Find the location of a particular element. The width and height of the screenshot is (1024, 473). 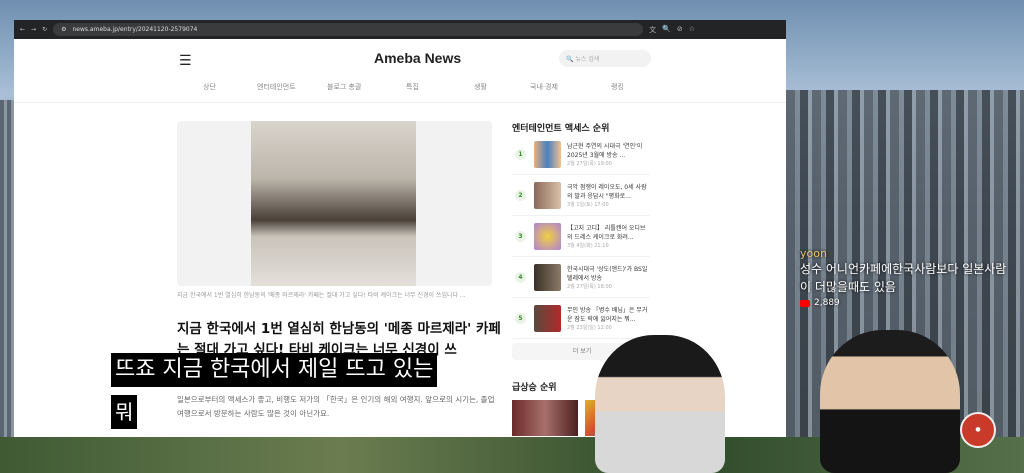

back-icon: ← is located at coordinates (22, 29).